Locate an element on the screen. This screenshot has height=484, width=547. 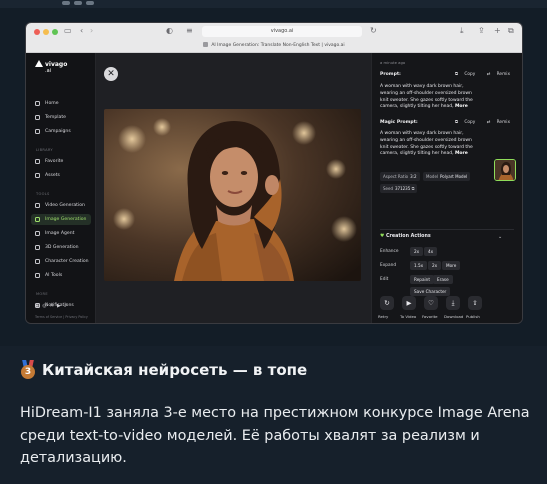
retry-button: ↻ is located at coordinates (387, 303).